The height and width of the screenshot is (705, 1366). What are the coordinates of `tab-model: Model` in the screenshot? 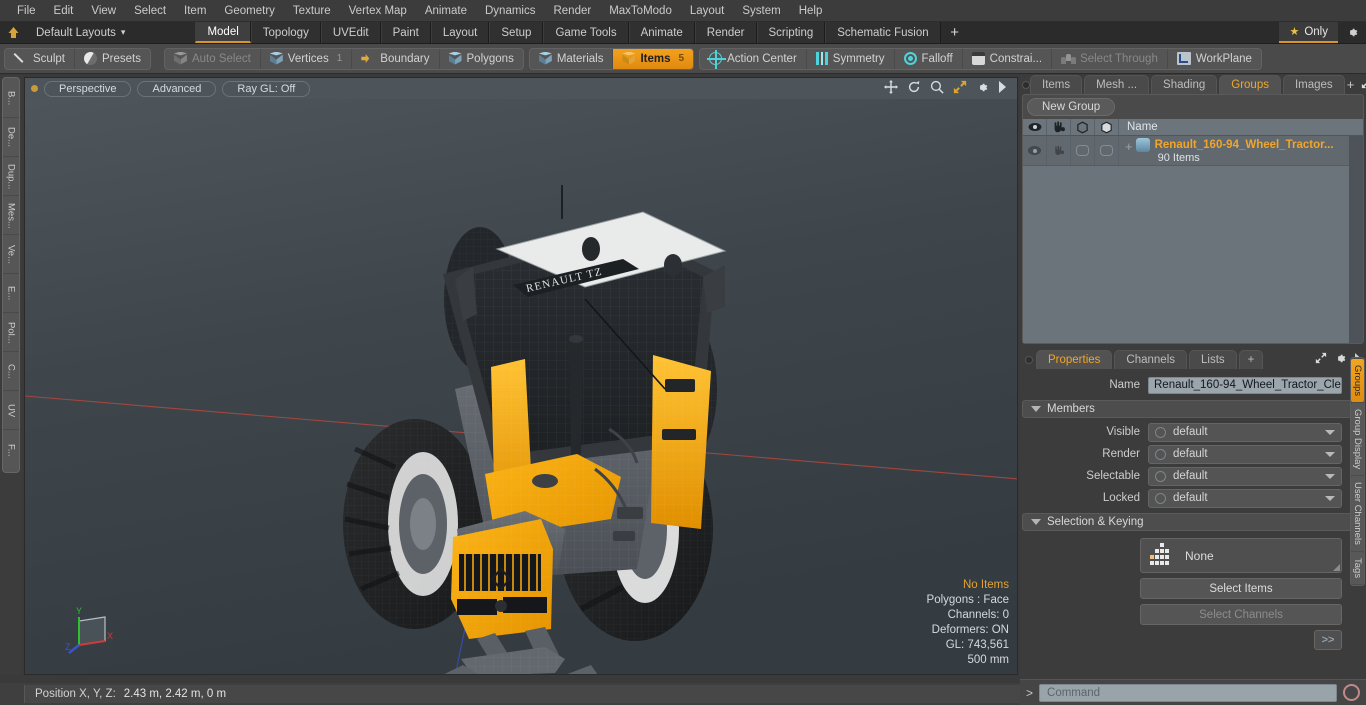 It's located at (223, 32).